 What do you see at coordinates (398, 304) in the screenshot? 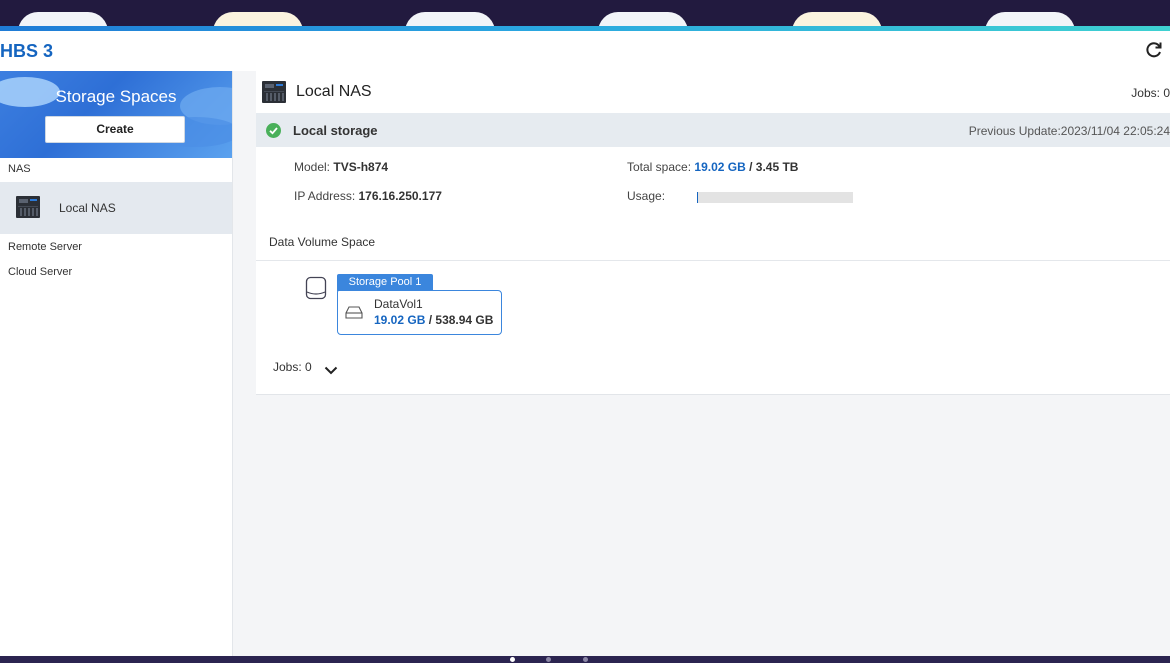
I see `volume-name: DataVol1` at bounding box center [398, 304].